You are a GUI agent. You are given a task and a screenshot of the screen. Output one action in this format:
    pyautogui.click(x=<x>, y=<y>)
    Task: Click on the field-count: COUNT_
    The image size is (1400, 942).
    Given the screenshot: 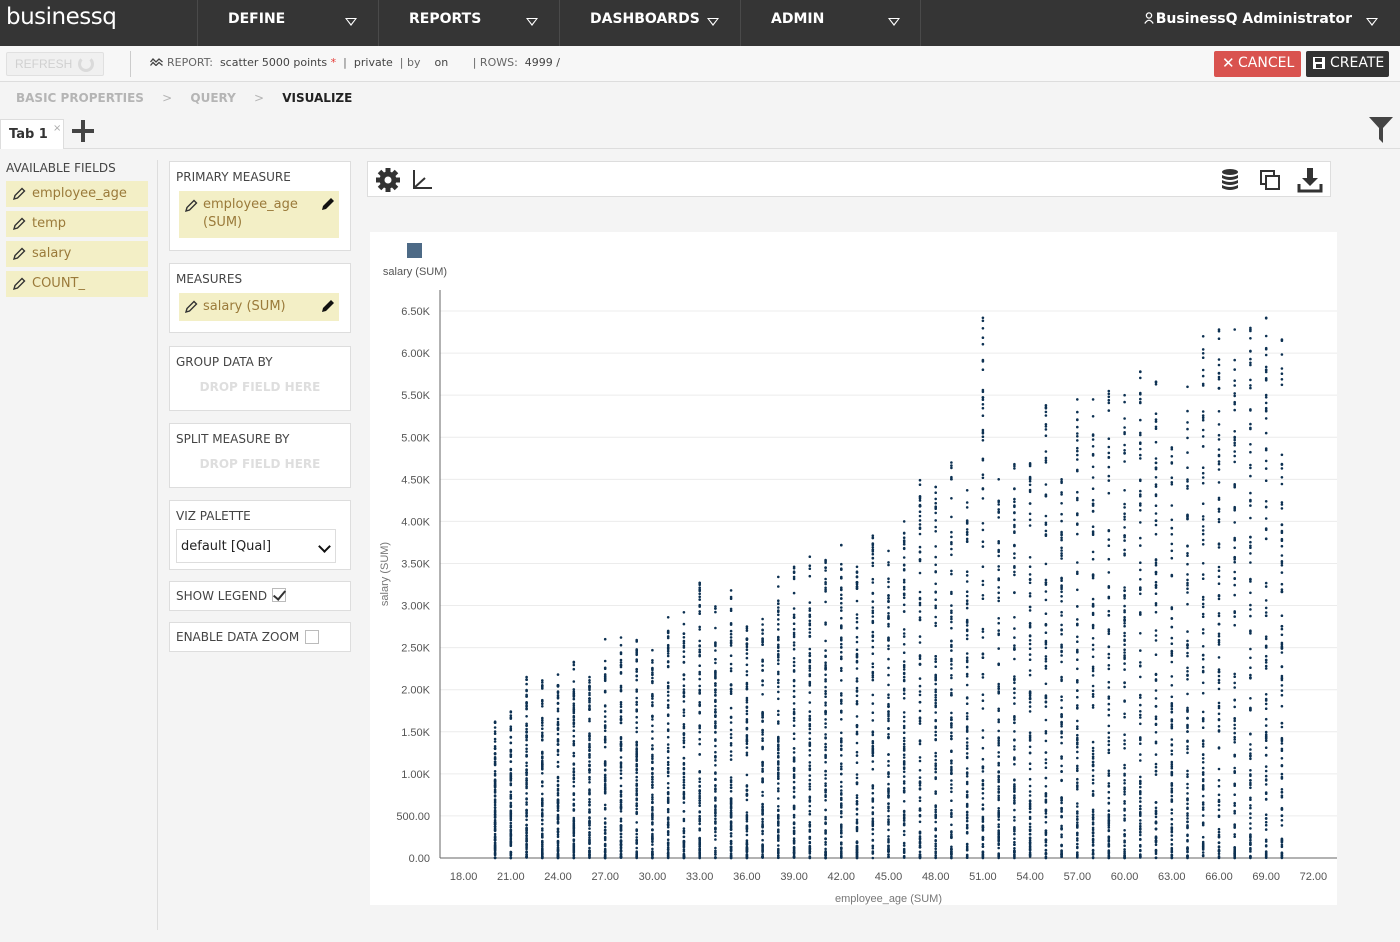 What is the action you would take?
    pyautogui.click(x=77, y=284)
    